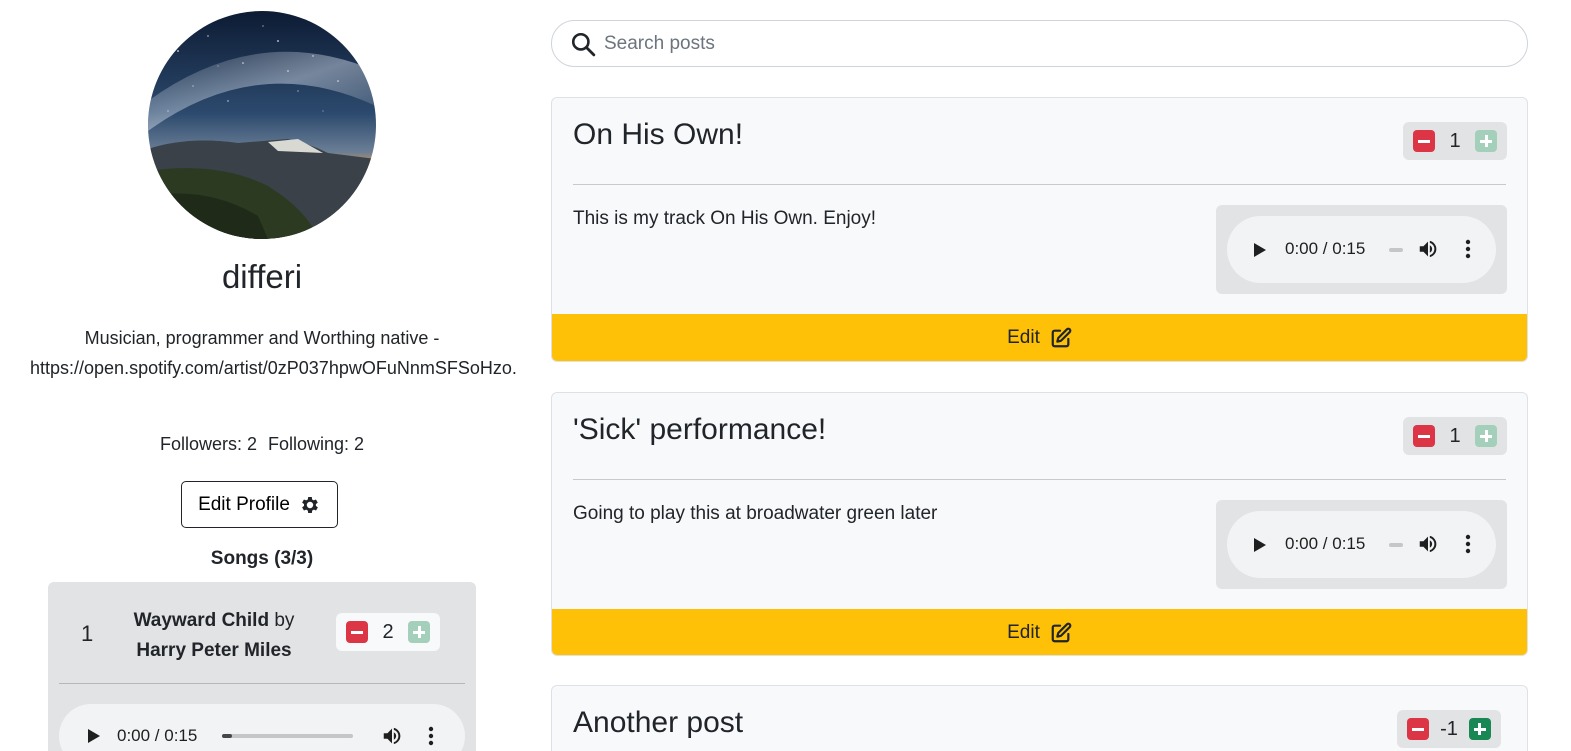 Image resolution: width=1571 pixels, height=751 pixels. I want to click on post-body: This is my track On His Own. Enjoy!, so click(725, 218).